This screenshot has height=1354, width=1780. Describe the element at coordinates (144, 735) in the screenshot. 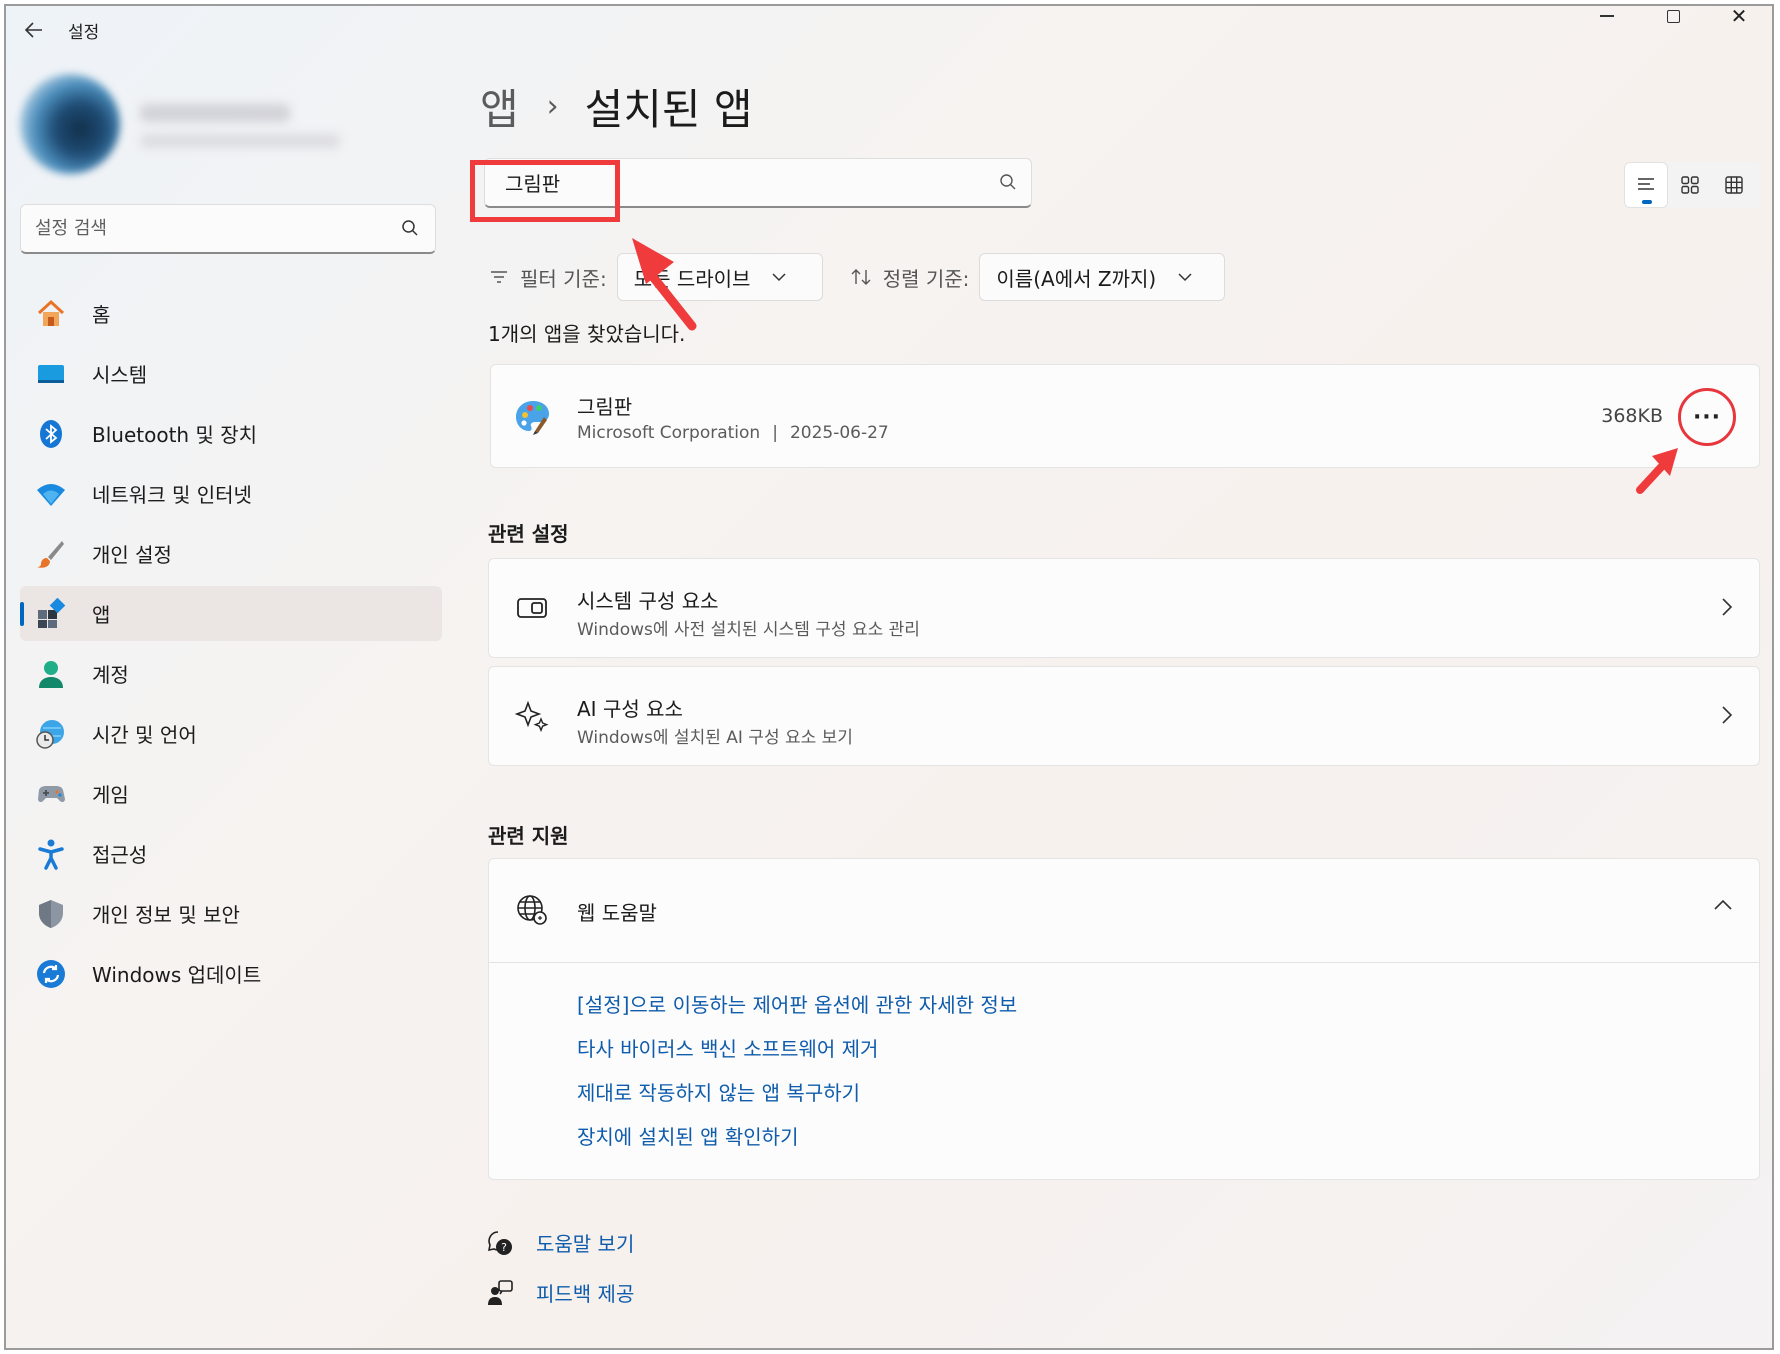

I see `sidebar-item-label: 시간 및 언어` at that location.